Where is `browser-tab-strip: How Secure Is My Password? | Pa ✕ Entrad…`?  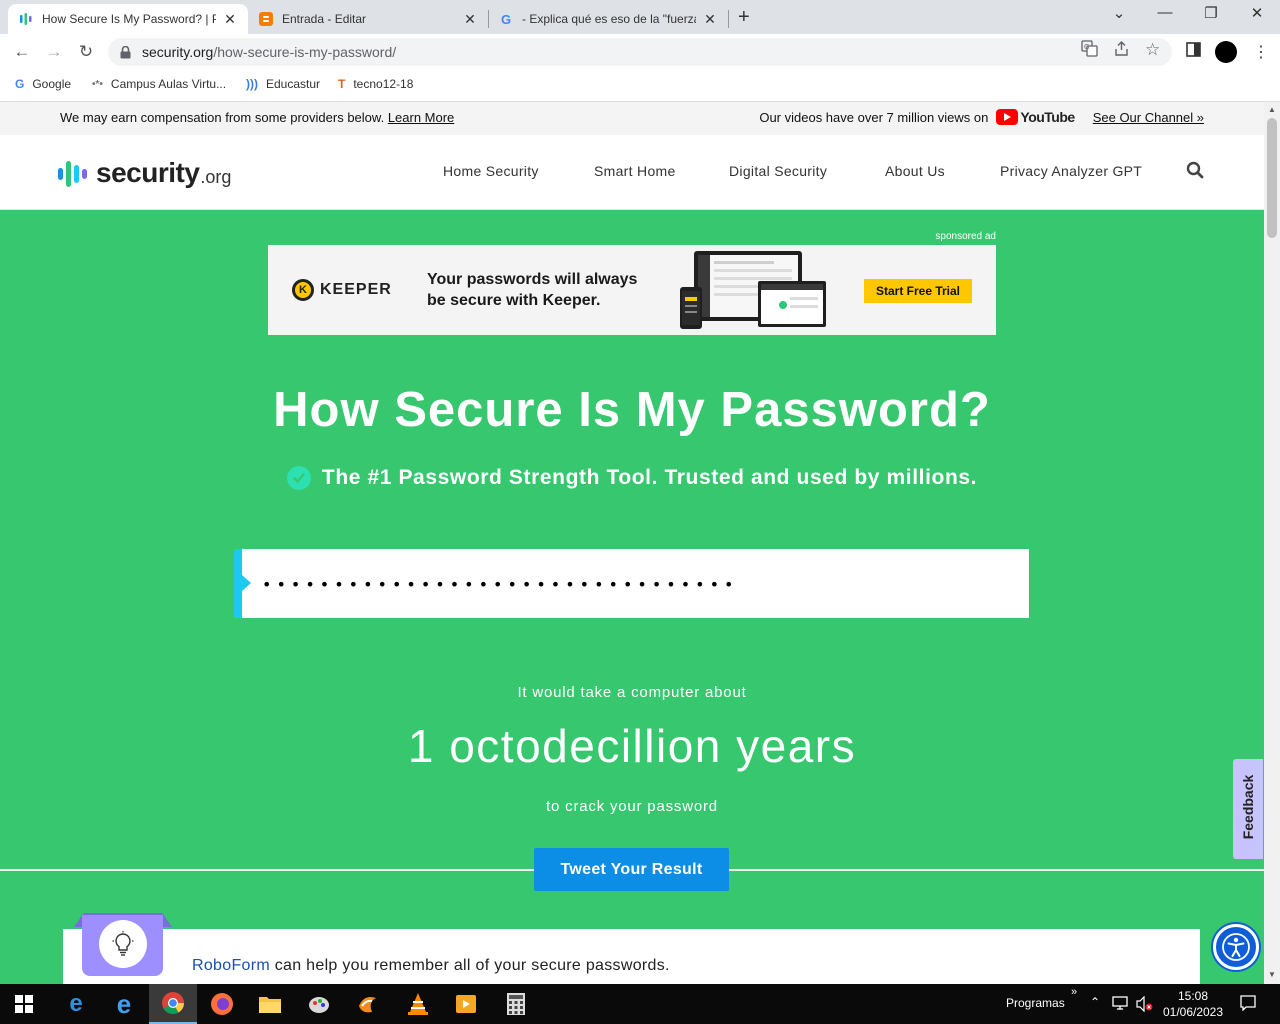
browser-tab-strip: How Secure Is My Password? | Pa ✕ Entrad… is located at coordinates (640, 17).